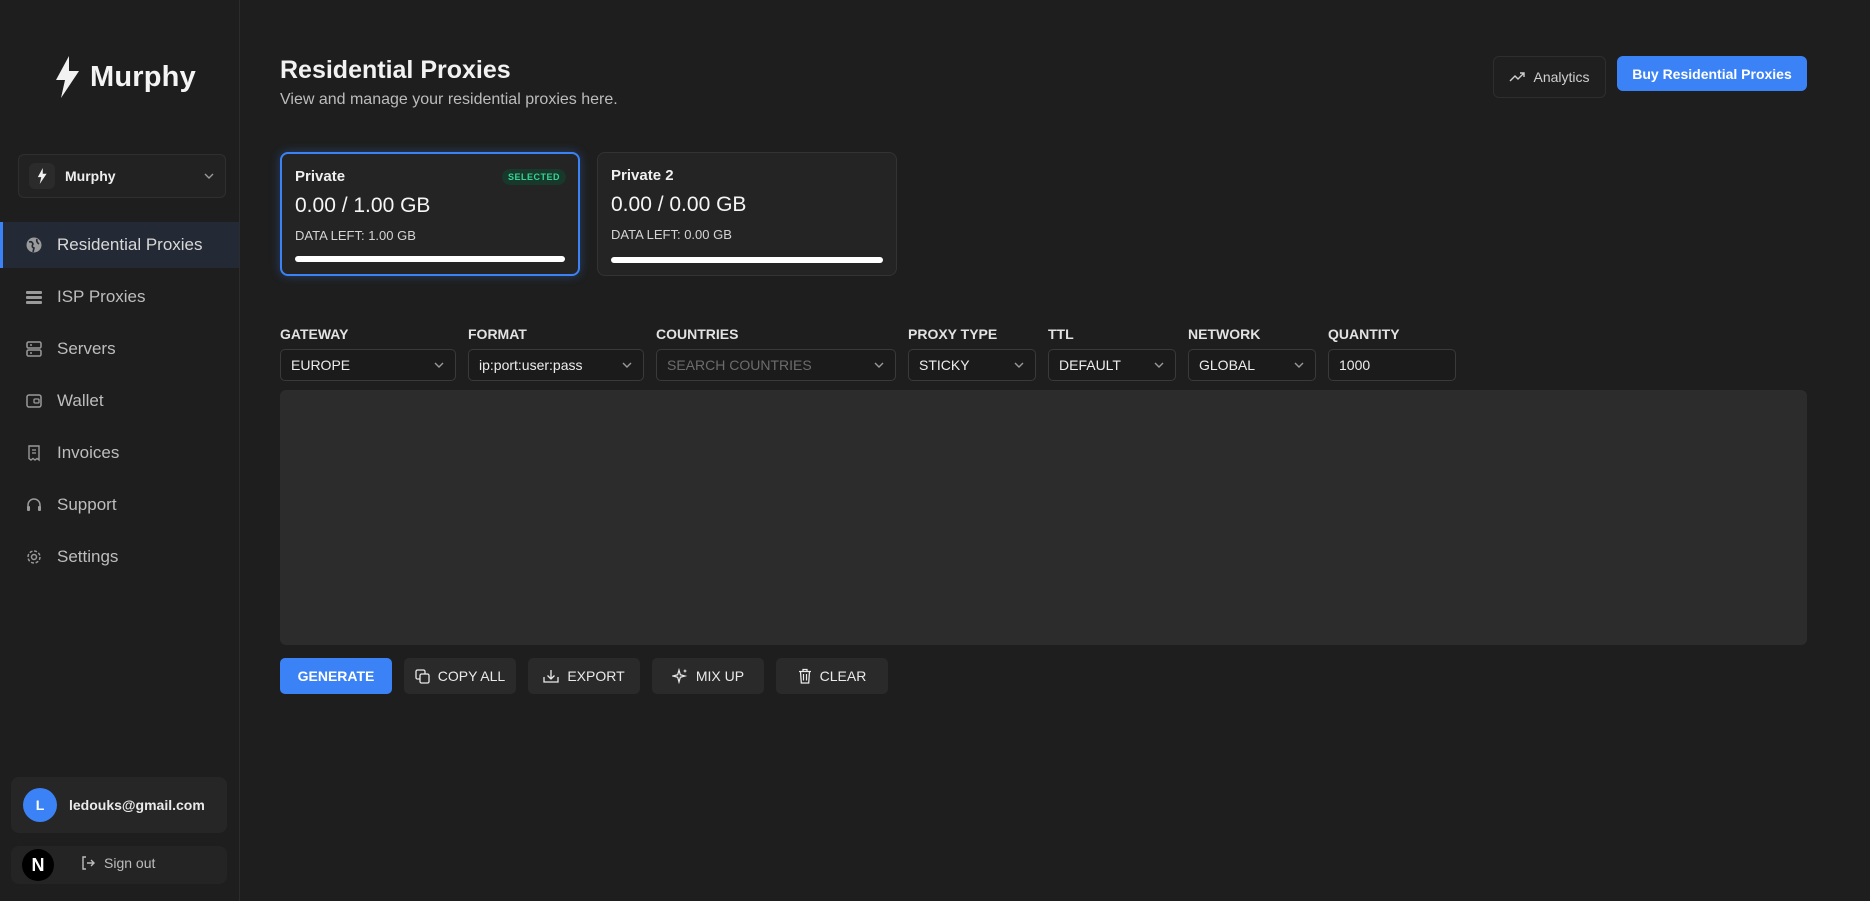 The height and width of the screenshot is (901, 1870). Describe the element at coordinates (101, 296) in the screenshot. I see `sidebar-item-label: ISP Proxies` at that location.